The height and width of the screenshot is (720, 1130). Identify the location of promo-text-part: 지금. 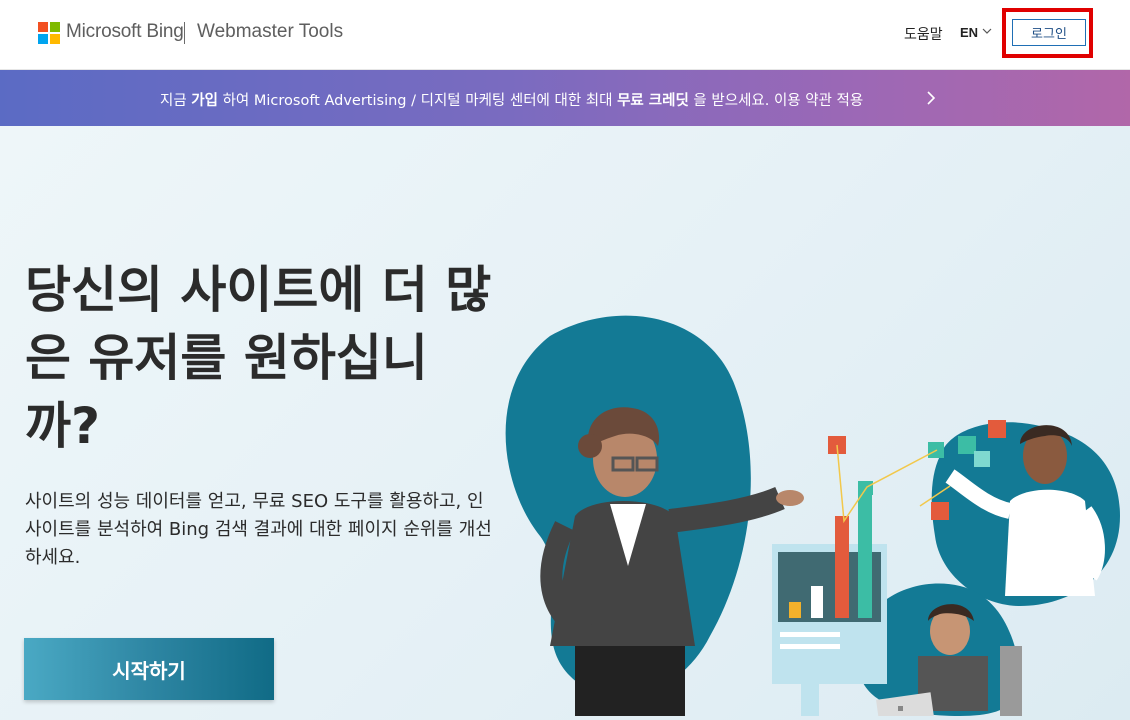
(176, 101).